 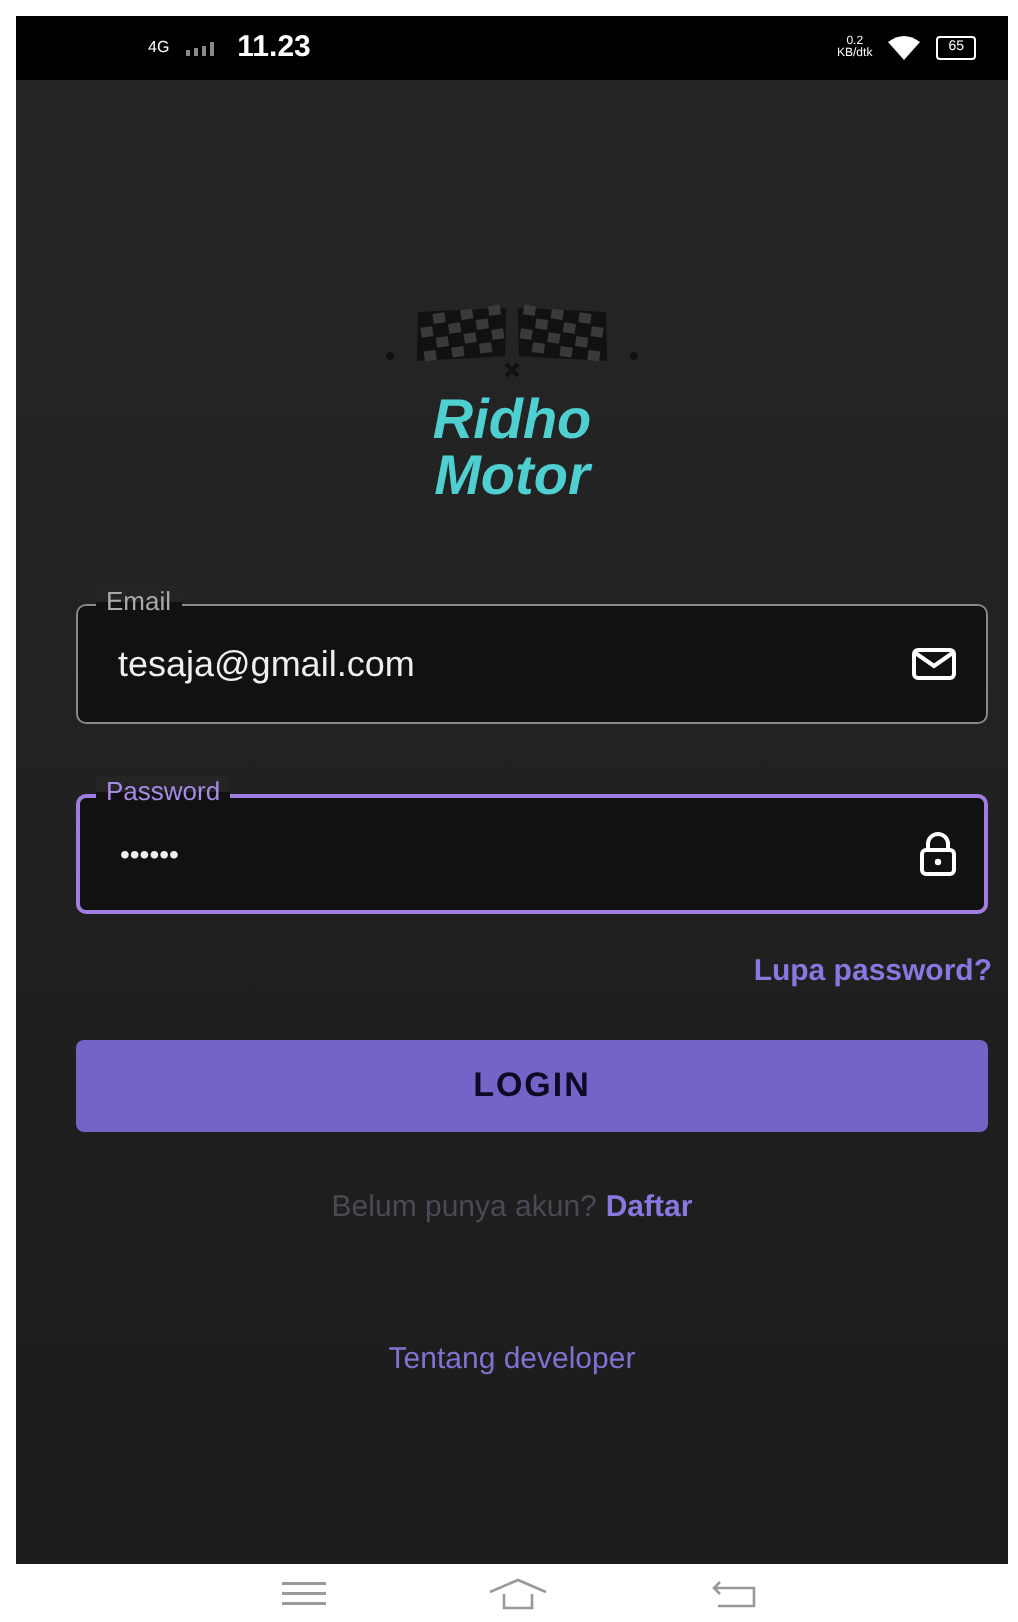 I want to click on wifi-icon, so click(x=904, y=48).